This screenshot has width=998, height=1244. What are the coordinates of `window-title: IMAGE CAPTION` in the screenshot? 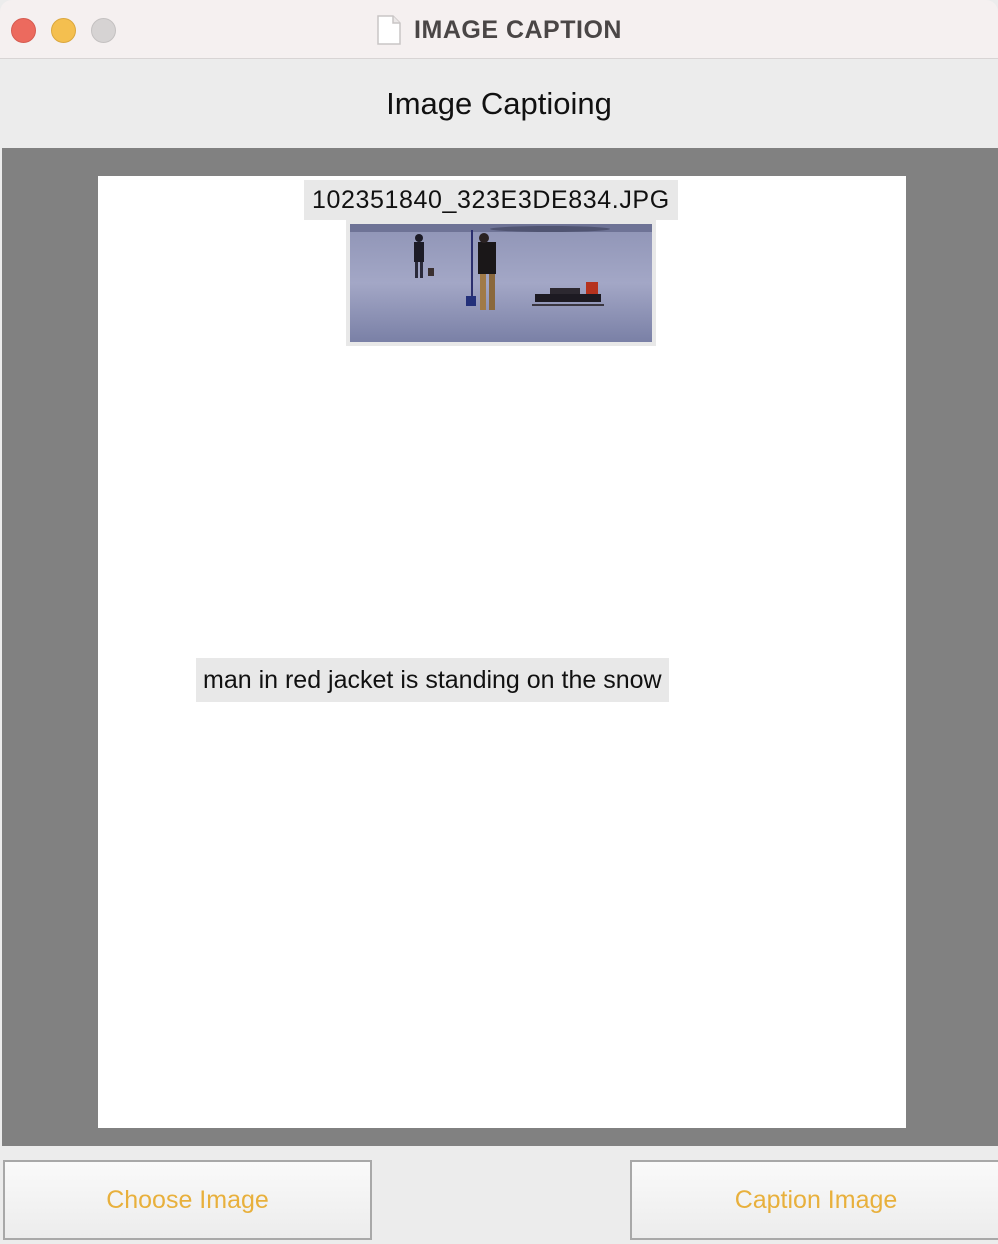 It's located at (518, 29).